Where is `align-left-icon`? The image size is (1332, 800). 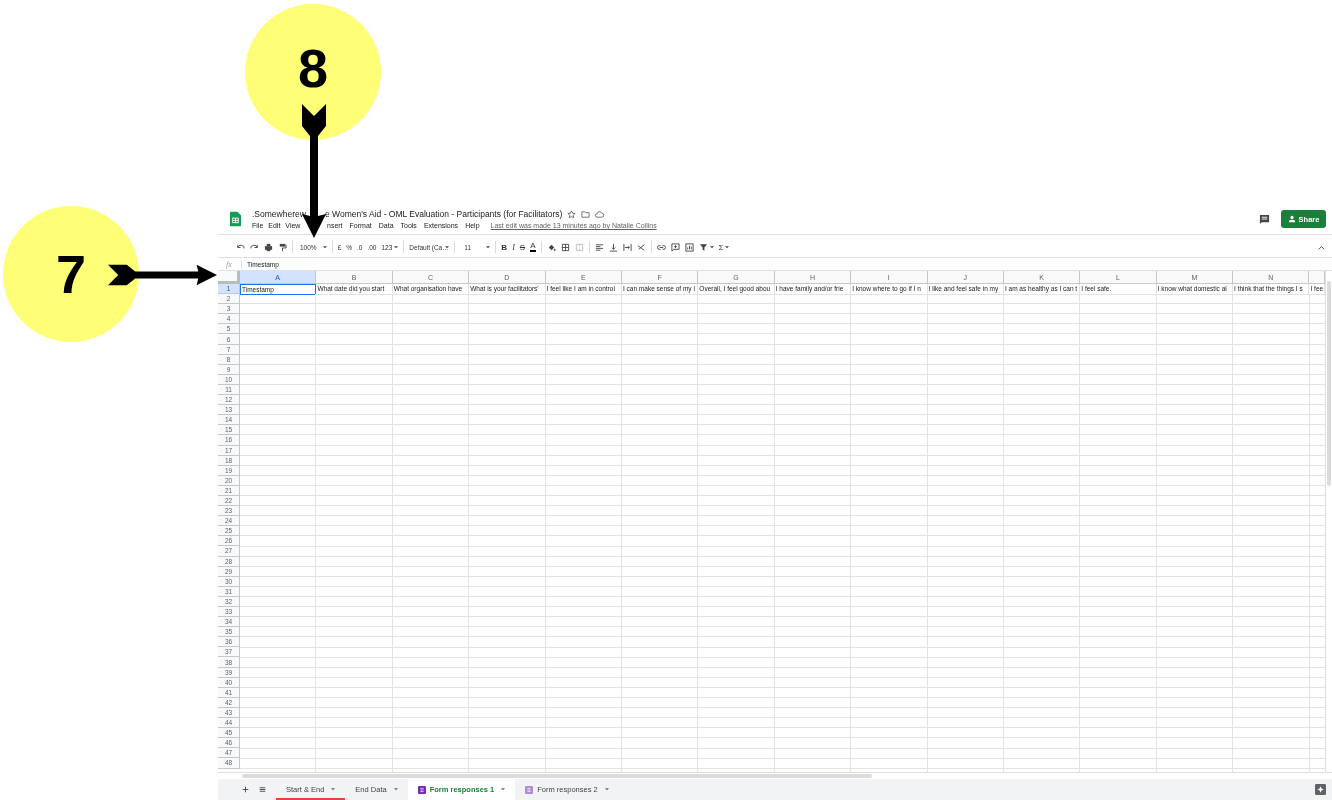
align-left-icon is located at coordinates (599, 247).